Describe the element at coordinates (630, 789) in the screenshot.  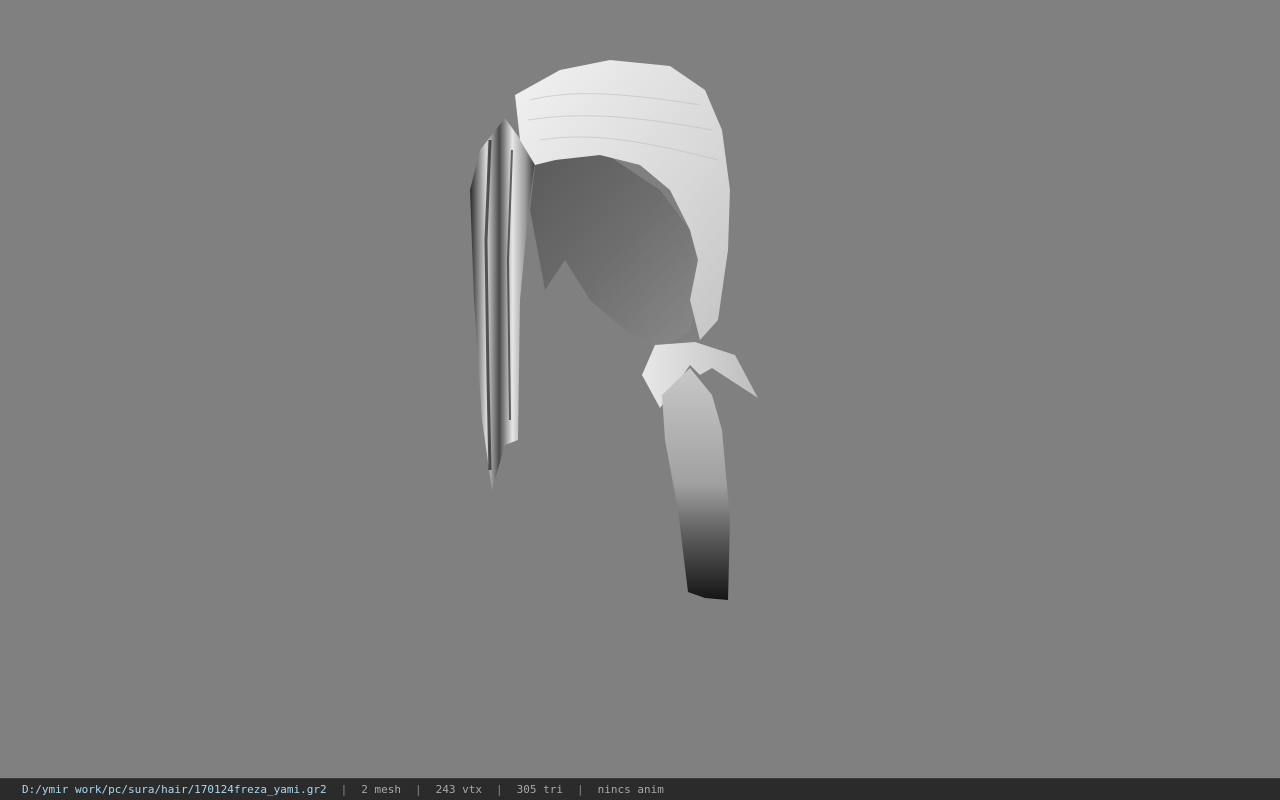
I see `animation-status: nincs anim` at that location.